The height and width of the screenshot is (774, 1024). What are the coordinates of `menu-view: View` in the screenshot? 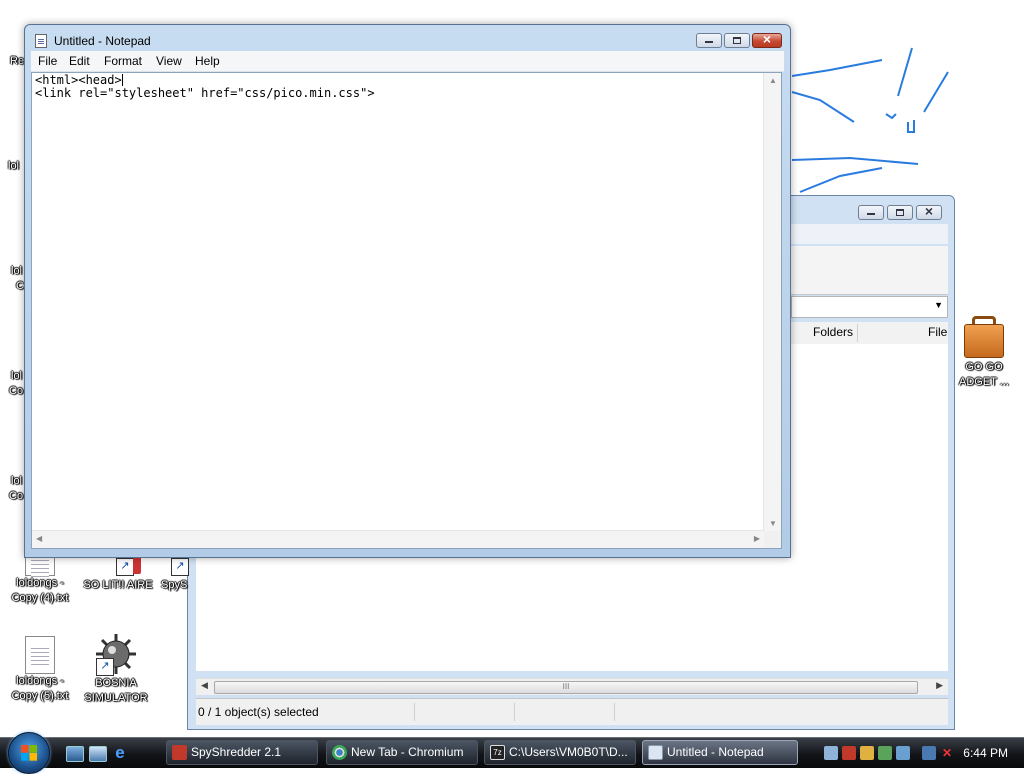 It's located at (169, 61).